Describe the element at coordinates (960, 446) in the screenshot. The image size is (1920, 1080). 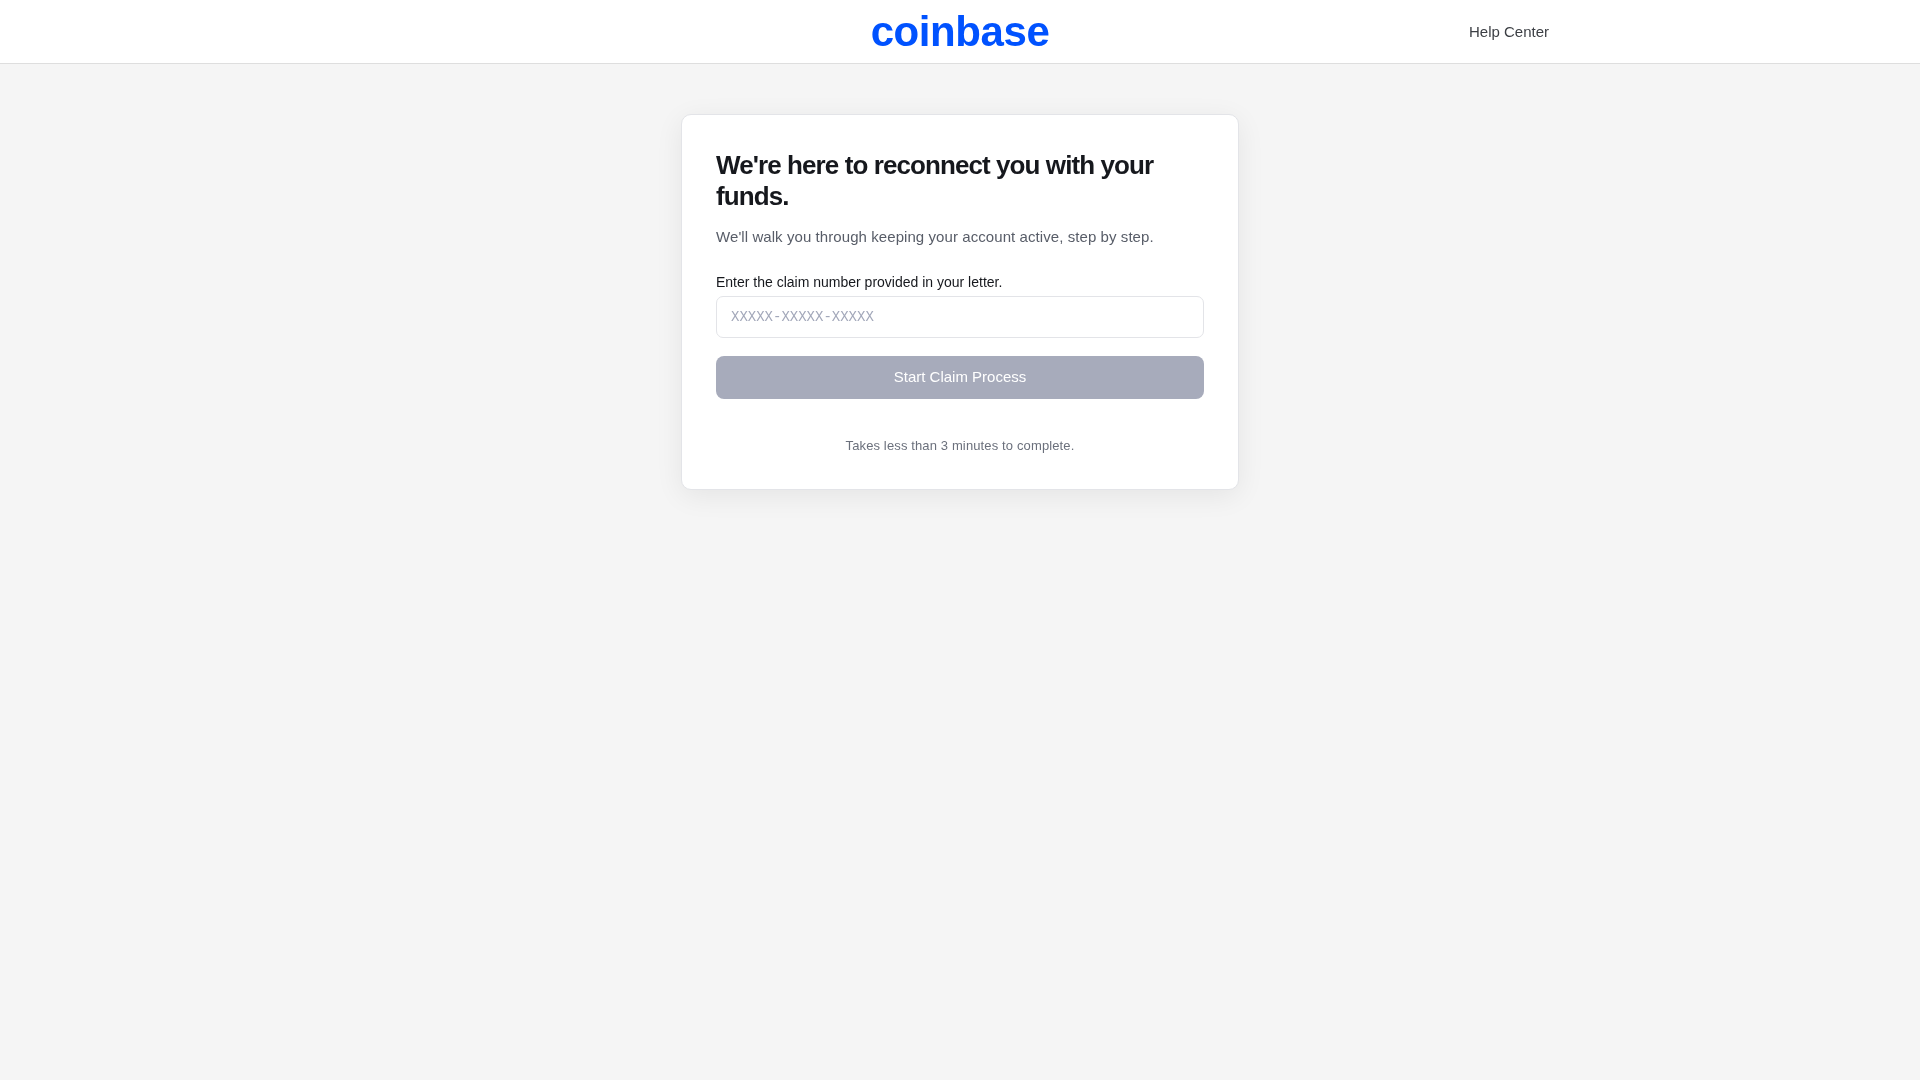
I see `time-note: Takes less than 3 minutes to complete.` at that location.